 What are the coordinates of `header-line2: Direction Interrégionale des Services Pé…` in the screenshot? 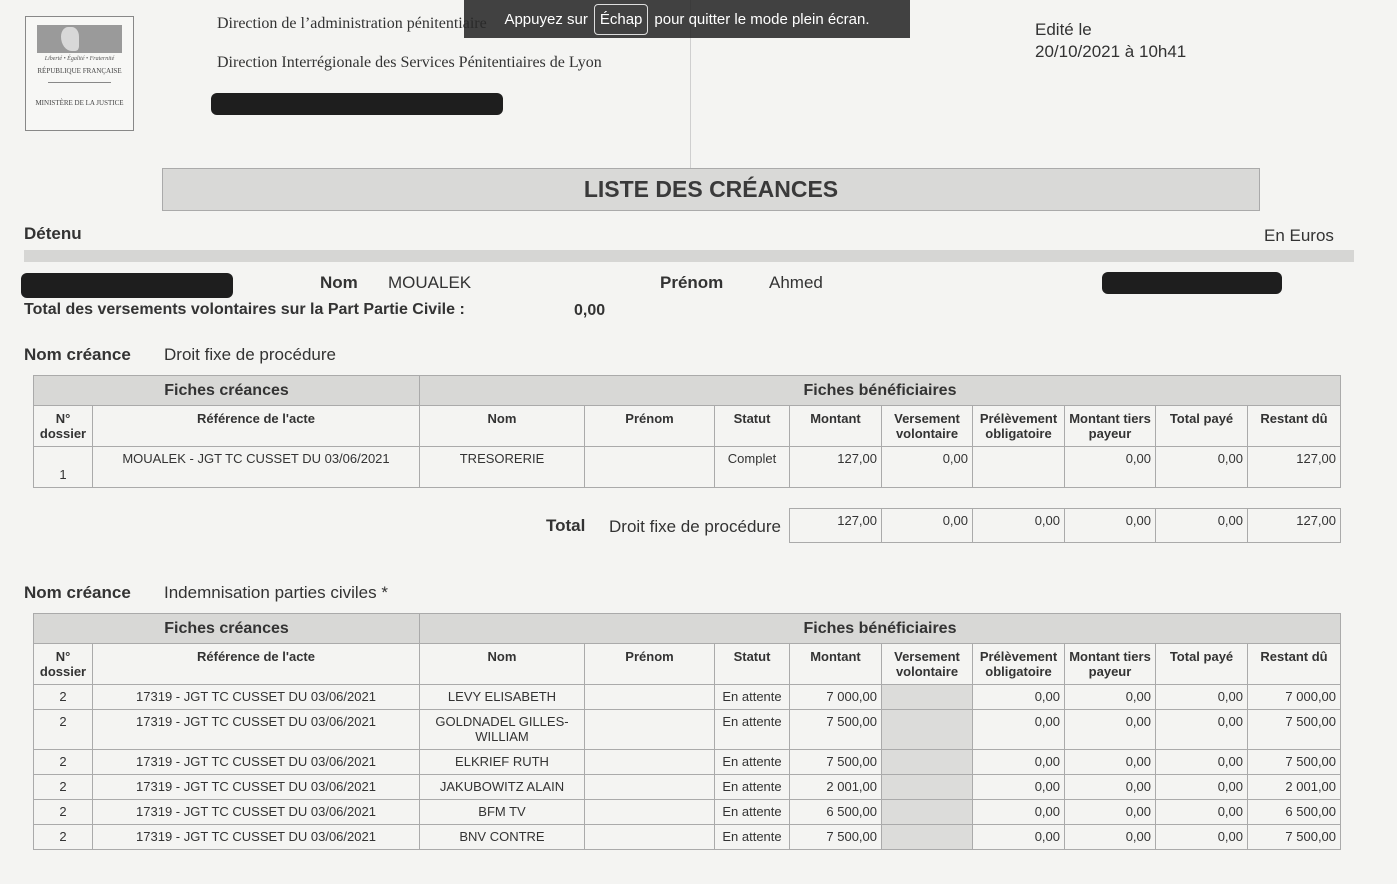 It's located at (409, 62).